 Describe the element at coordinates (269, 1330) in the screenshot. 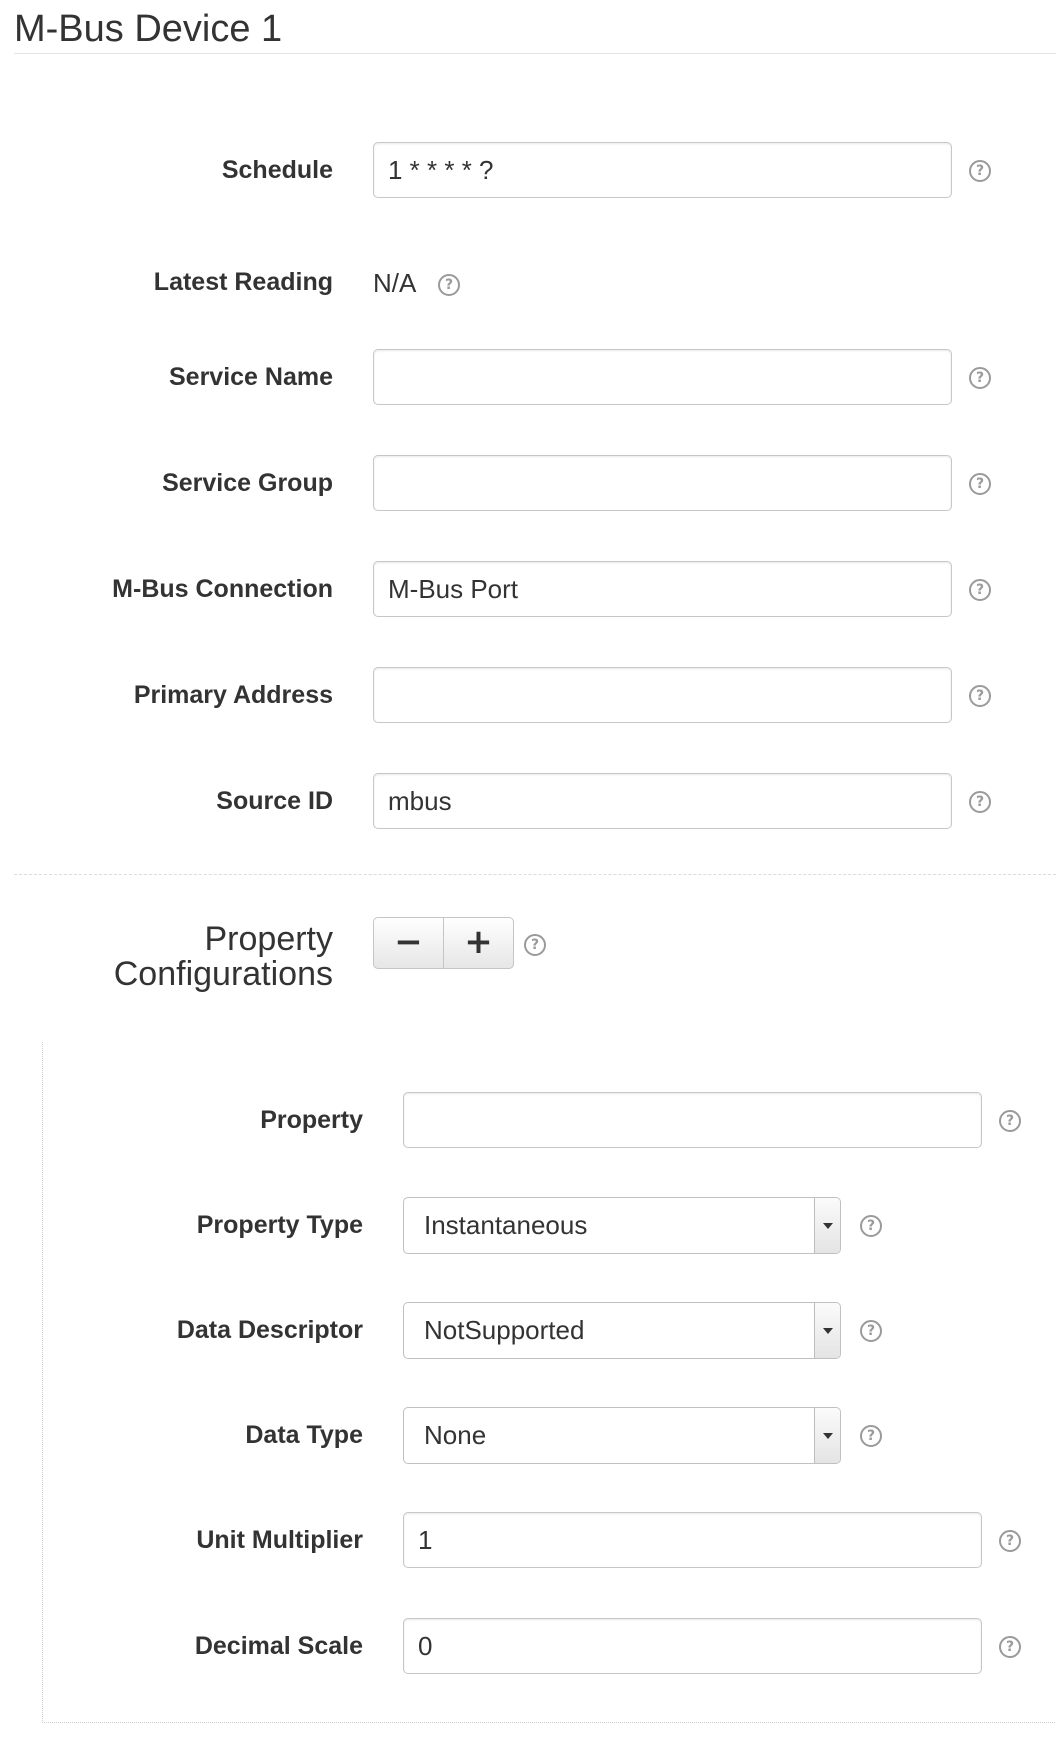

I see `data-descriptor-label: Data Descriptor` at that location.